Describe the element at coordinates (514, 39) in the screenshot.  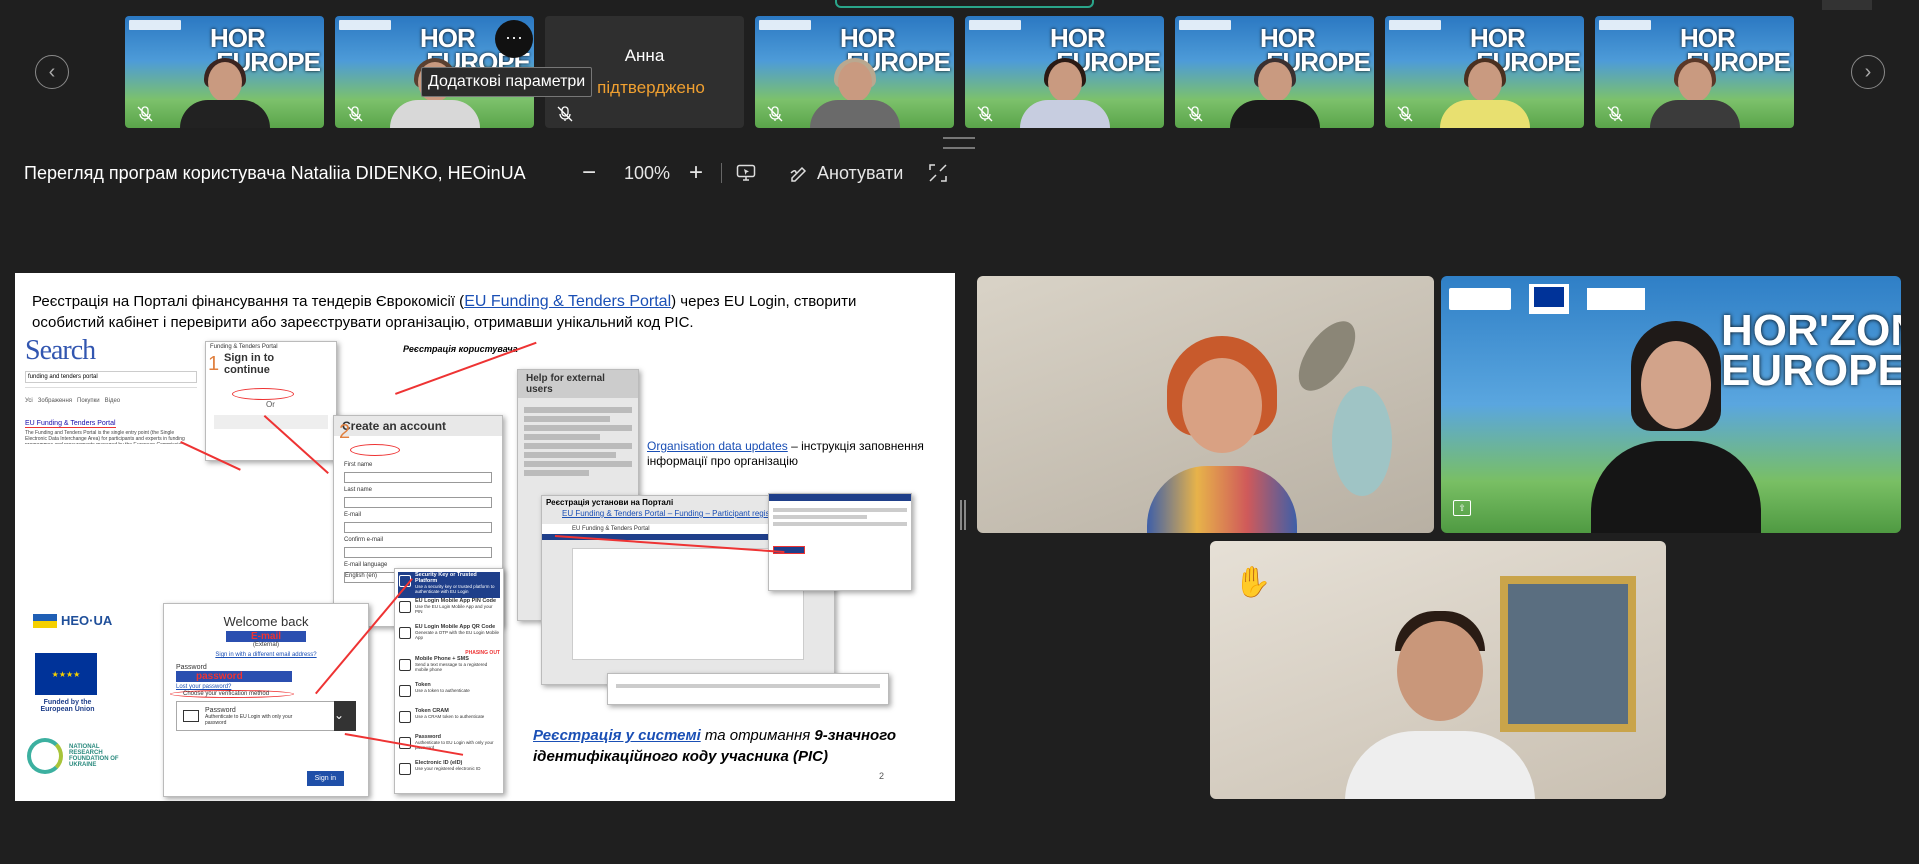
I see `more-options-button: ···` at that location.